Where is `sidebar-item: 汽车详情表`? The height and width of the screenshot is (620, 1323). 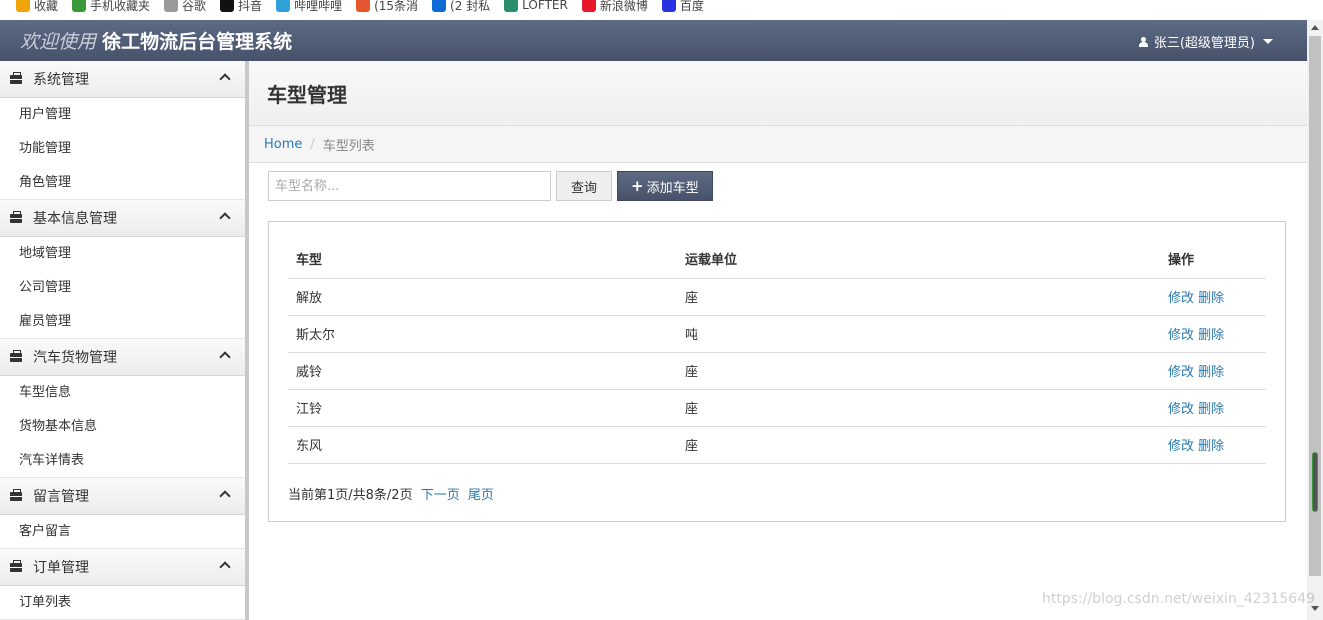 sidebar-item: 汽车详情表 is located at coordinates (122, 461).